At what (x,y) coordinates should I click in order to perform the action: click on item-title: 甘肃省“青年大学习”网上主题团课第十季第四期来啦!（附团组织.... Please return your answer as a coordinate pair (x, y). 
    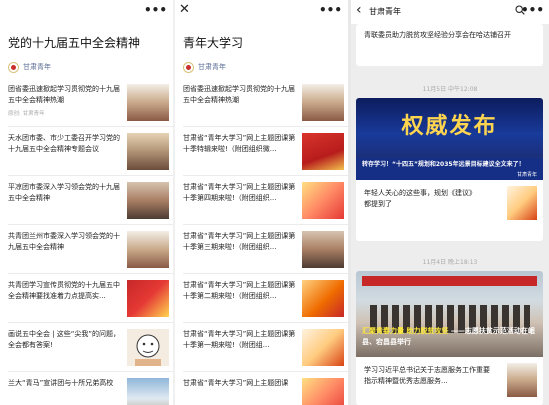
    Looking at the image, I should click on (239, 192).